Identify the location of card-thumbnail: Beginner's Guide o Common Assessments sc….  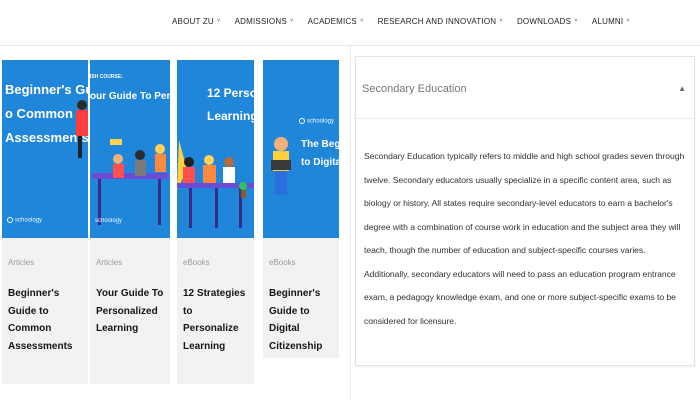
(45, 149).